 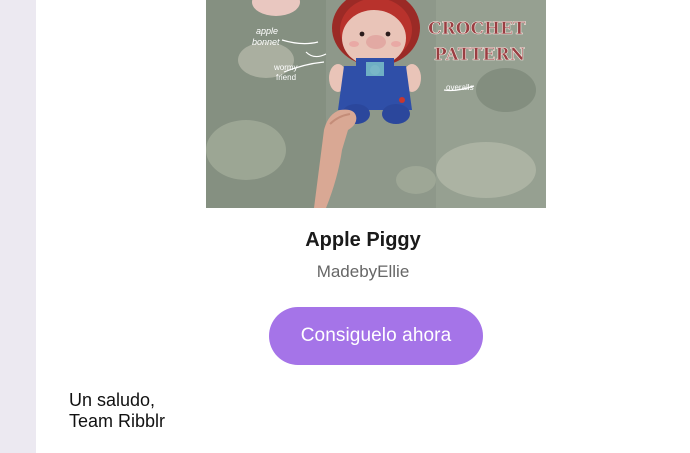 What do you see at coordinates (285, 67) in the screenshot?
I see `label-wormy: wormy` at bounding box center [285, 67].